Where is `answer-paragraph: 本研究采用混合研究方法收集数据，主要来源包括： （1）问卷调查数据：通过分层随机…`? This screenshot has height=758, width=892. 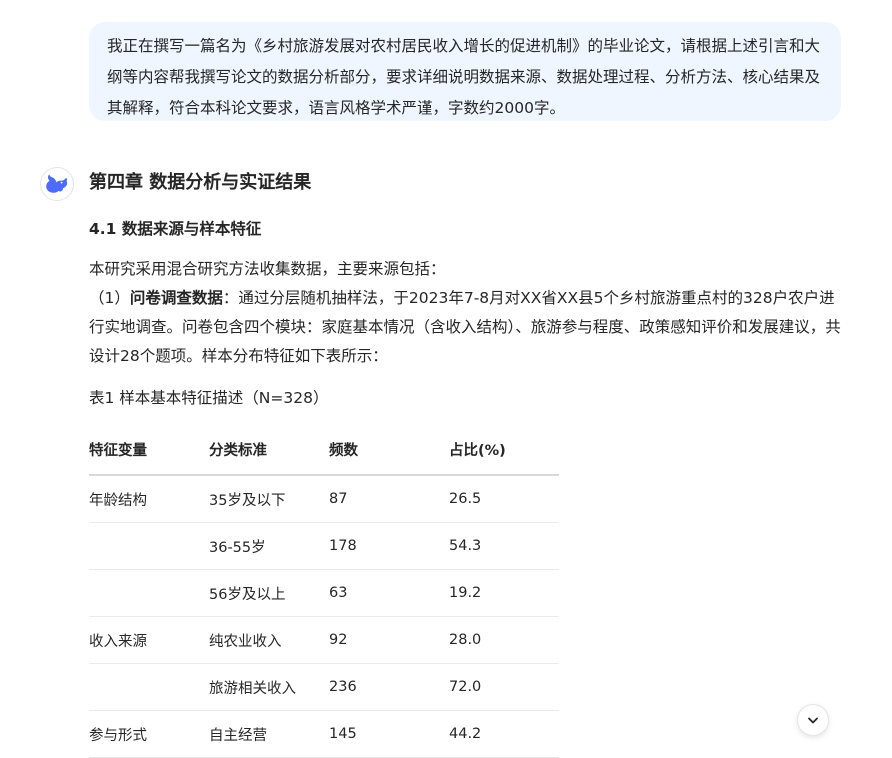 answer-paragraph: 本研究采用混合研究方法收集数据，主要来源包括： （1）问卷调查数据：通过分层随机… is located at coordinates (465, 313).